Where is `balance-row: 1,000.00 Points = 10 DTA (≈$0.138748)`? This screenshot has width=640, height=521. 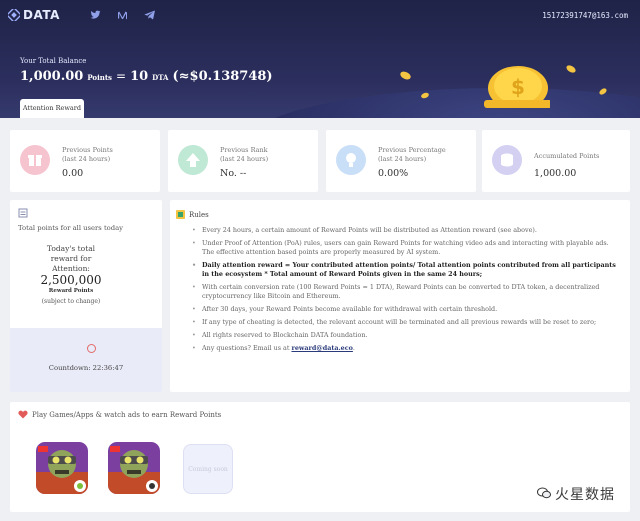 balance-row: 1,000.00 Points = 10 DTA (≈$0.138748) is located at coordinates (146, 76).